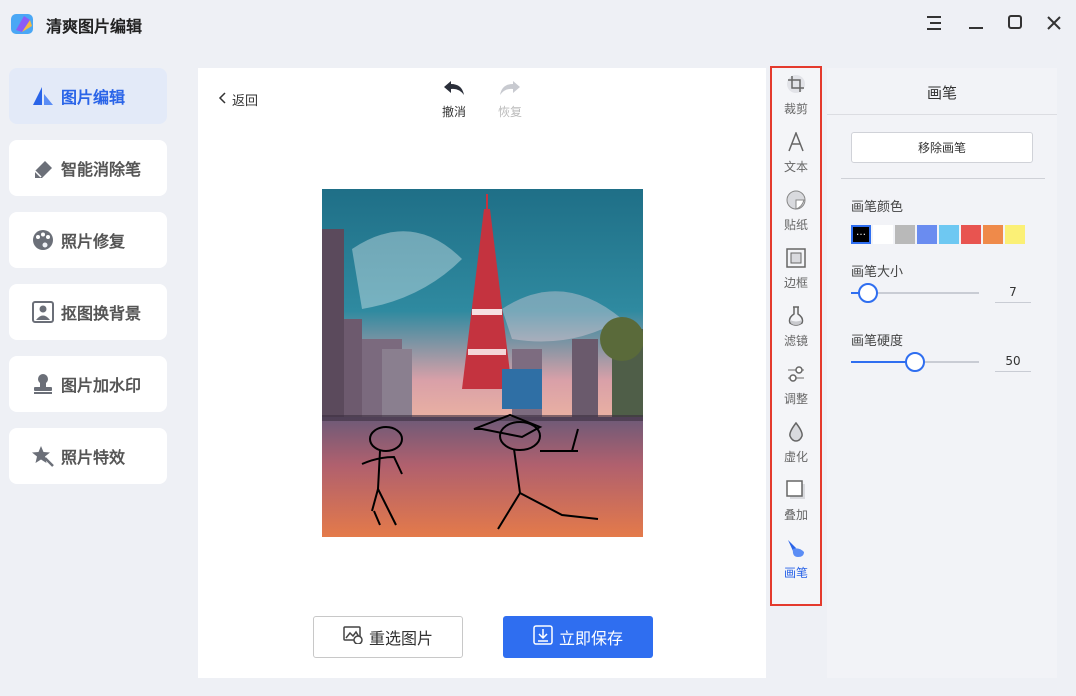 The width and height of the screenshot is (1076, 696). What do you see at coordinates (101, 313) in the screenshot?
I see `nav-label: 抠图换背景` at bounding box center [101, 313].